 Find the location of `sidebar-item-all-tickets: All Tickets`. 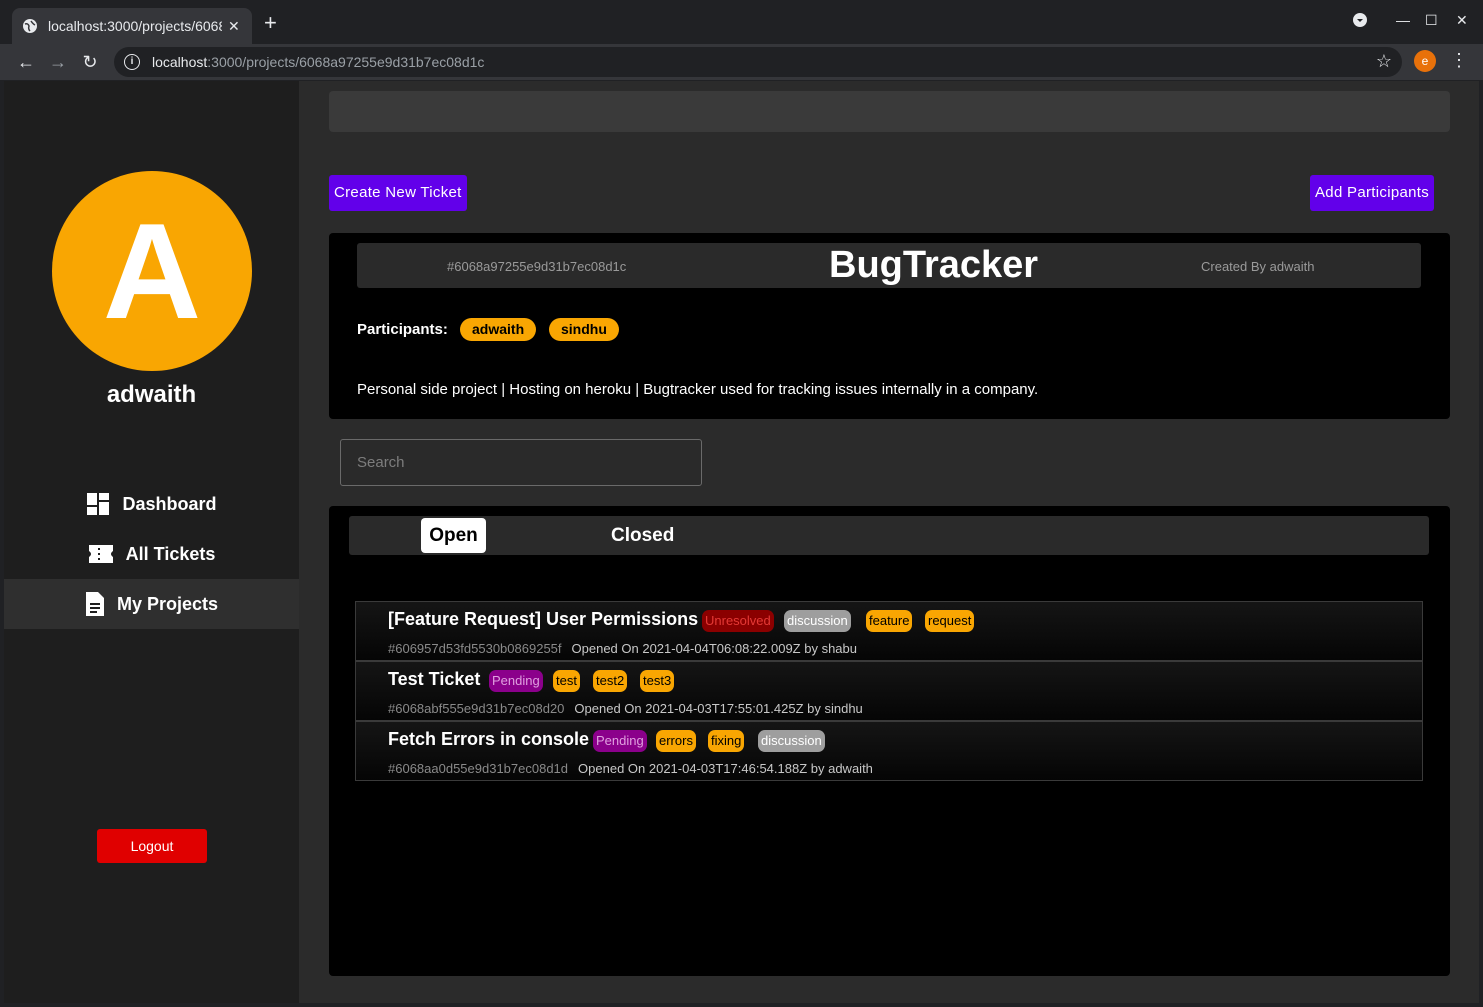

sidebar-item-all-tickets: All Tickets is located at coordinates (151, 554).